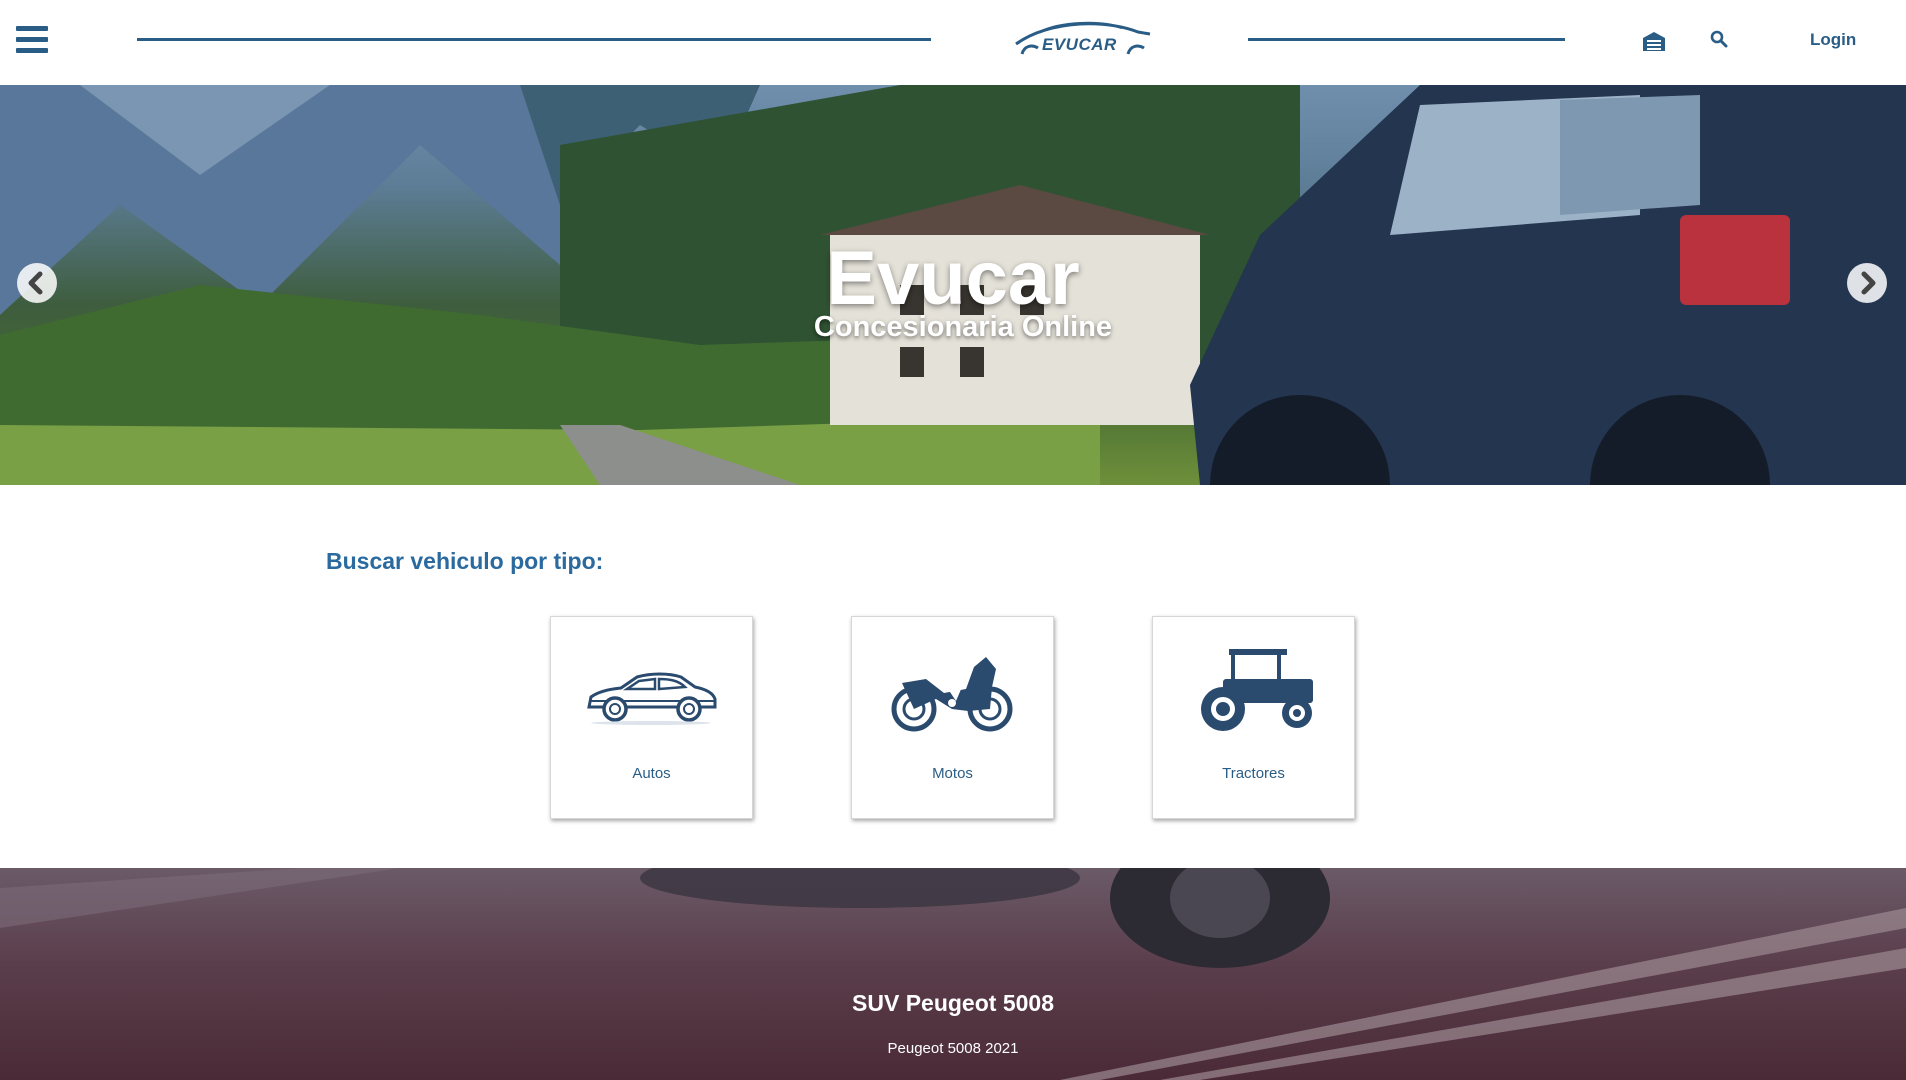  I want to click on header-divider-right, so click(1406, 39).